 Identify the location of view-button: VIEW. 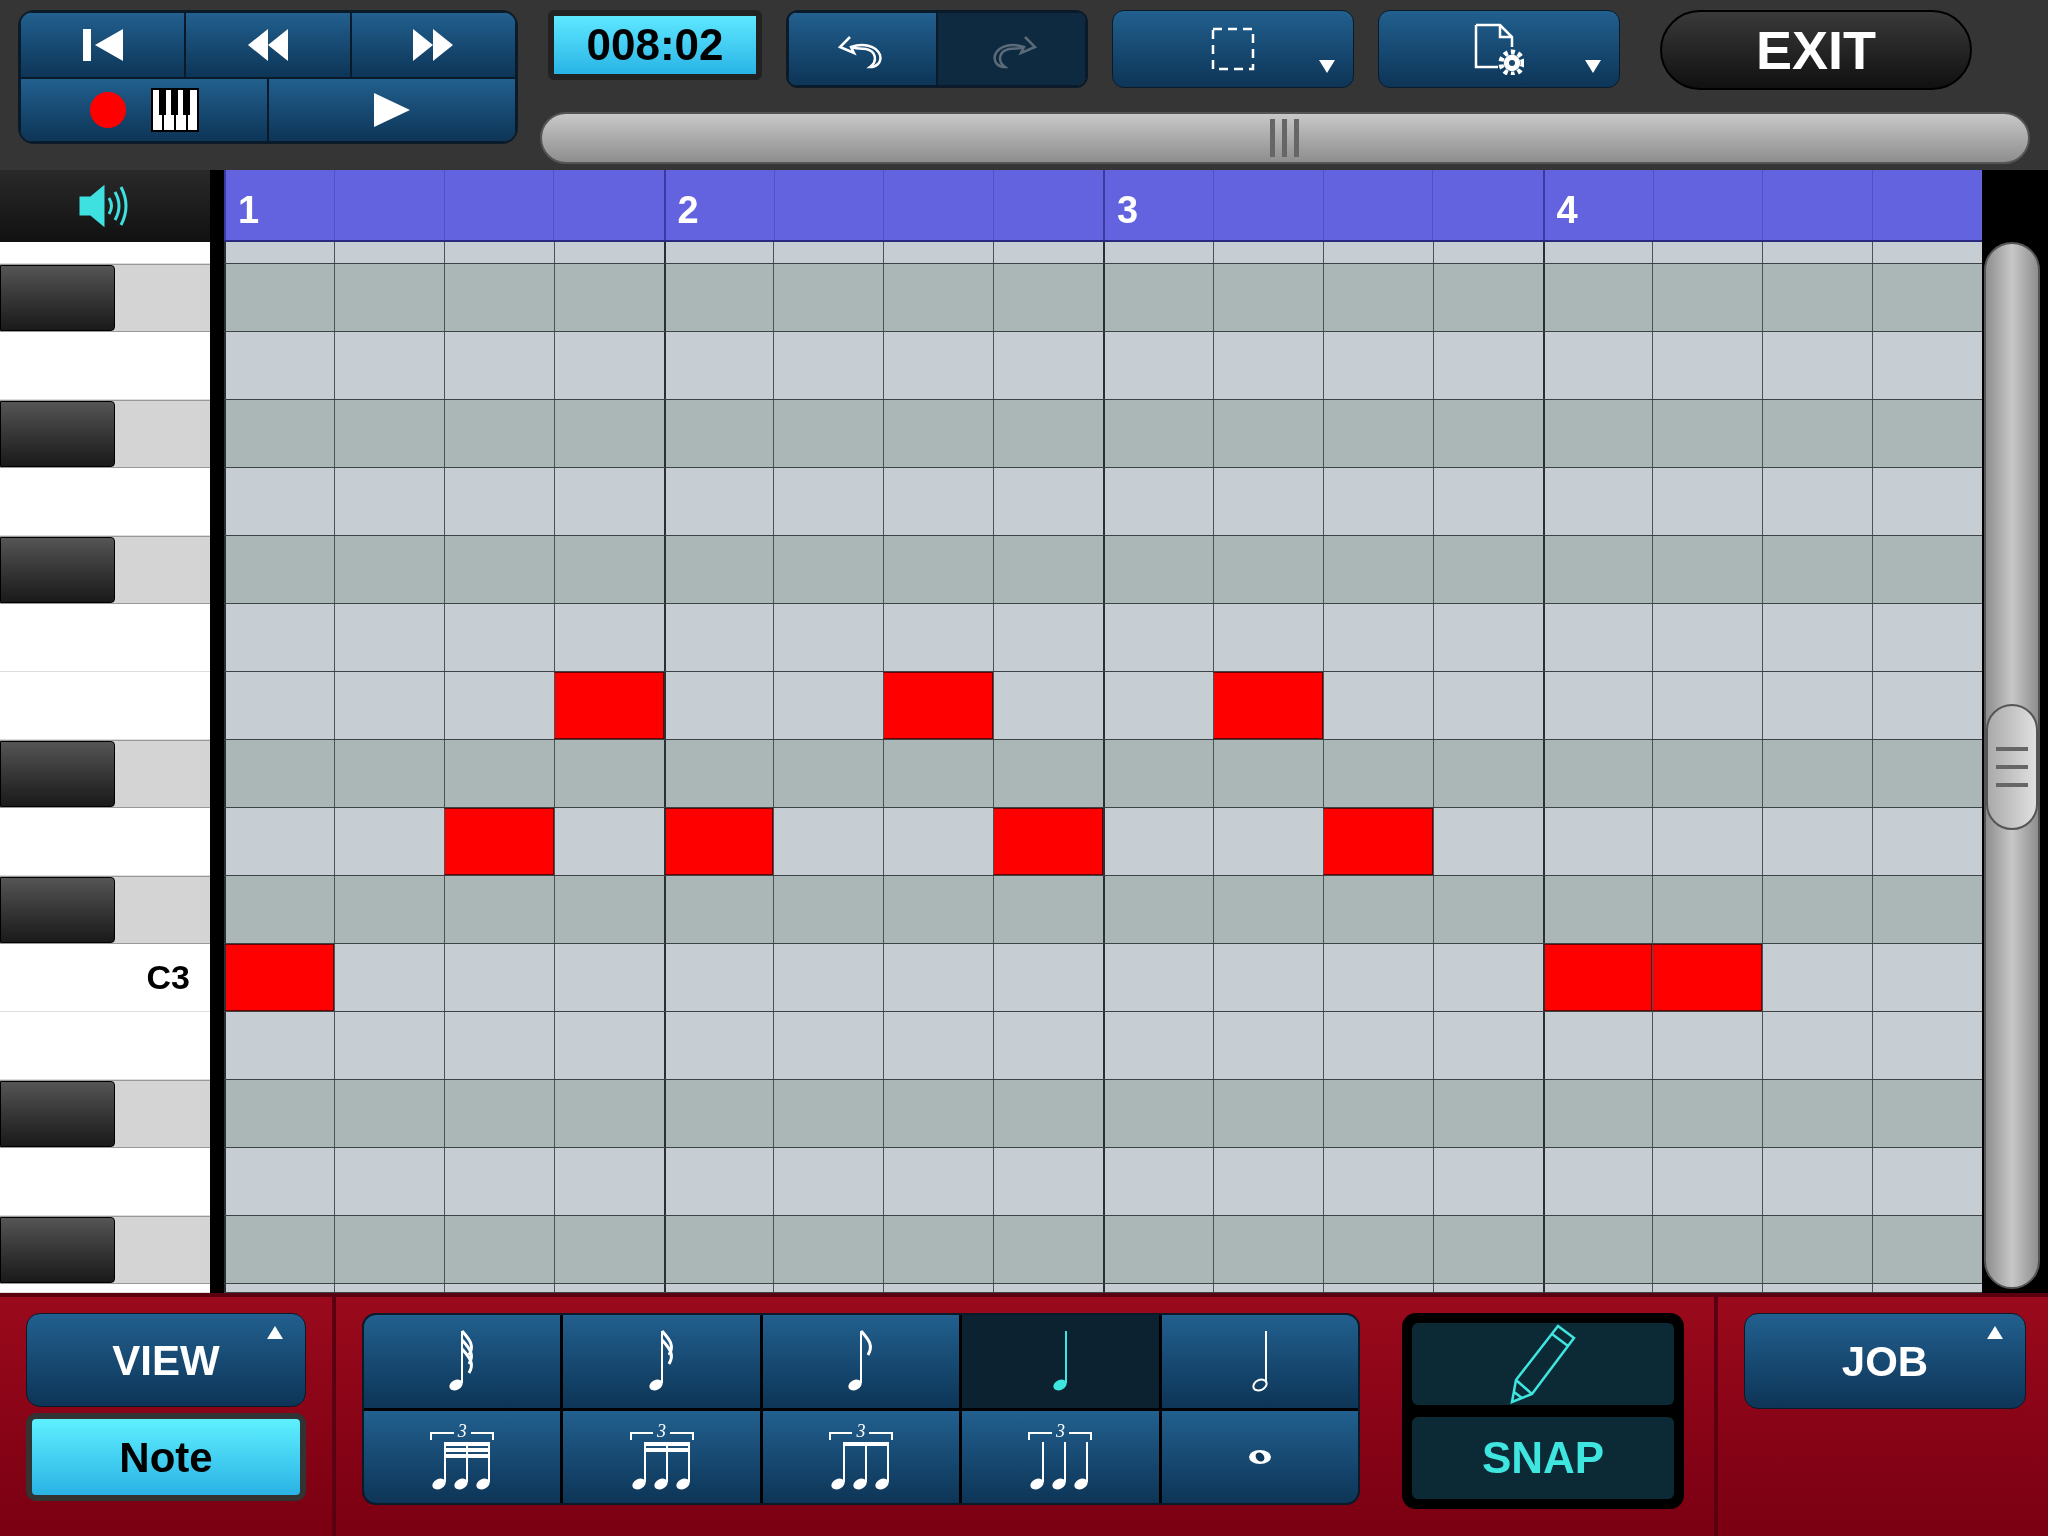
(166, 1360).